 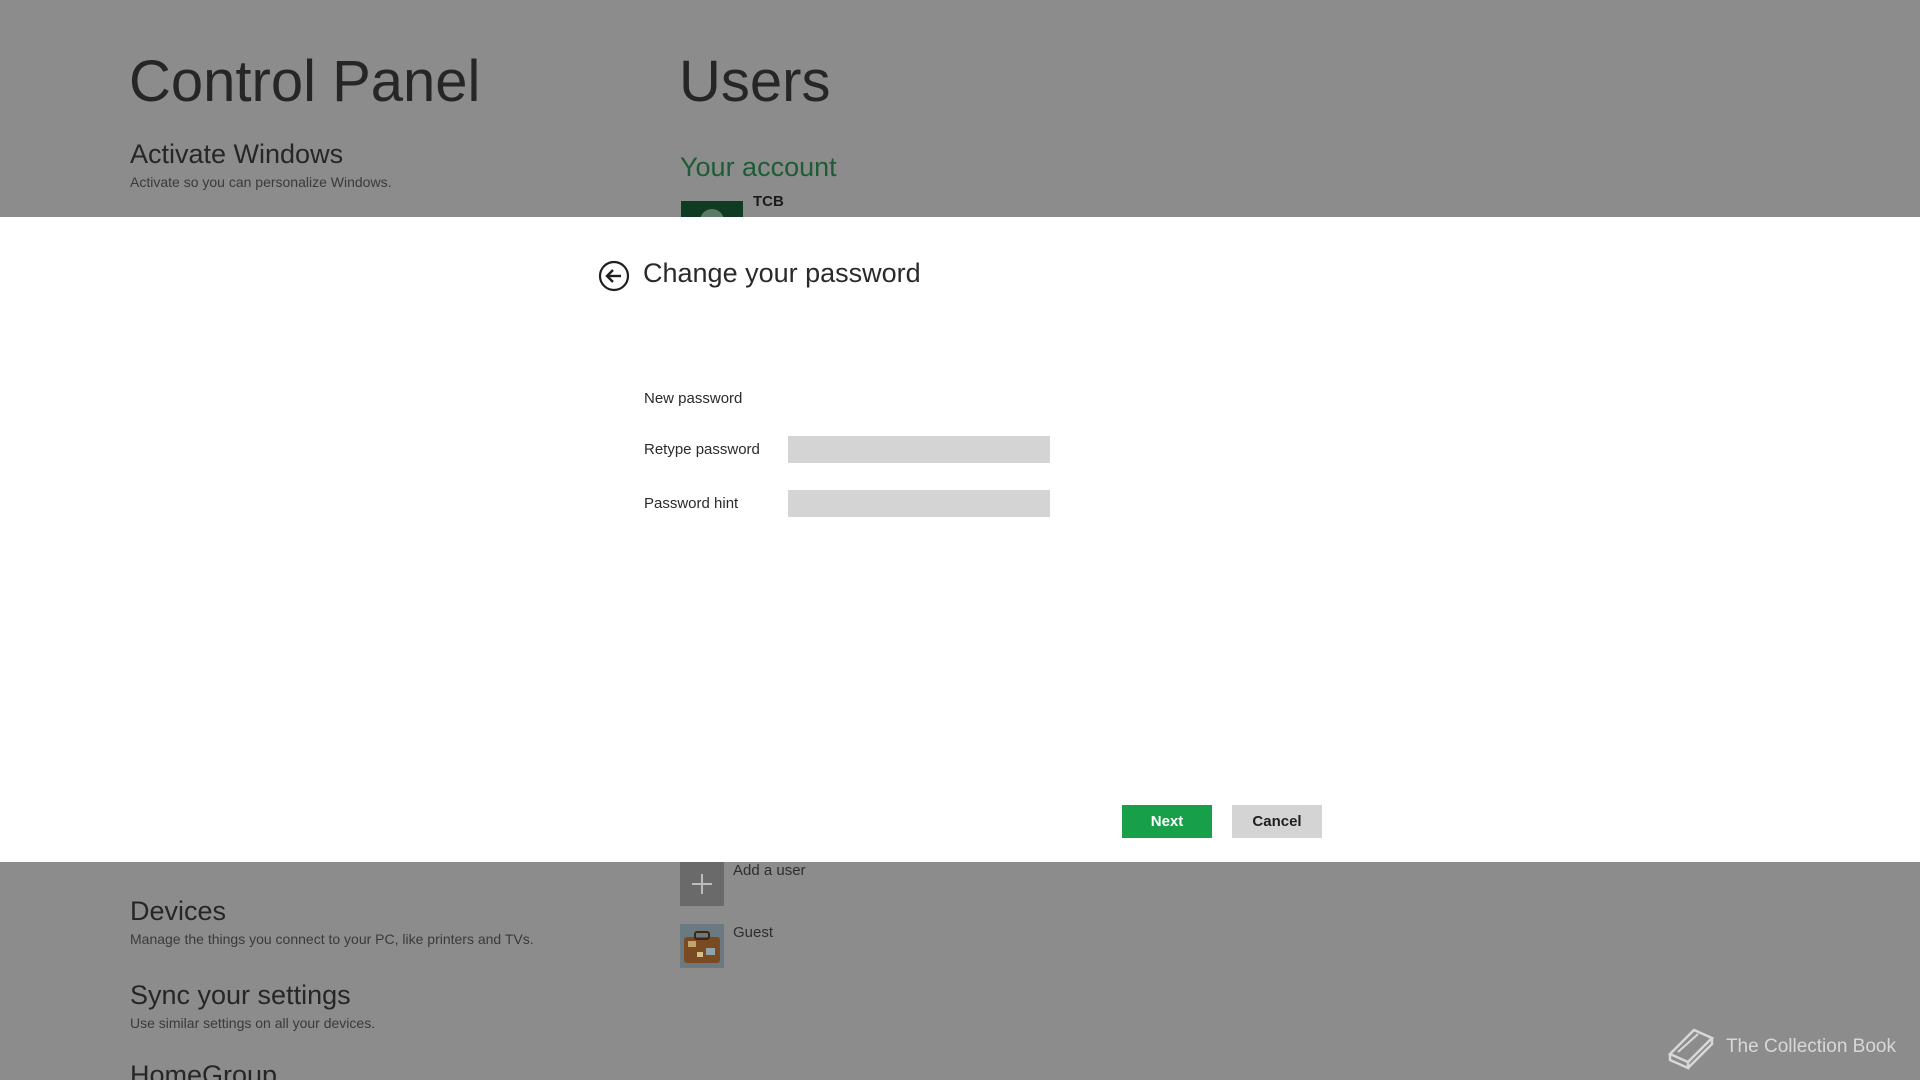 What do you see at coordinates (768, 201) in the screenshot?
I see `account-name: TCB` at bounding box center [768, 201].